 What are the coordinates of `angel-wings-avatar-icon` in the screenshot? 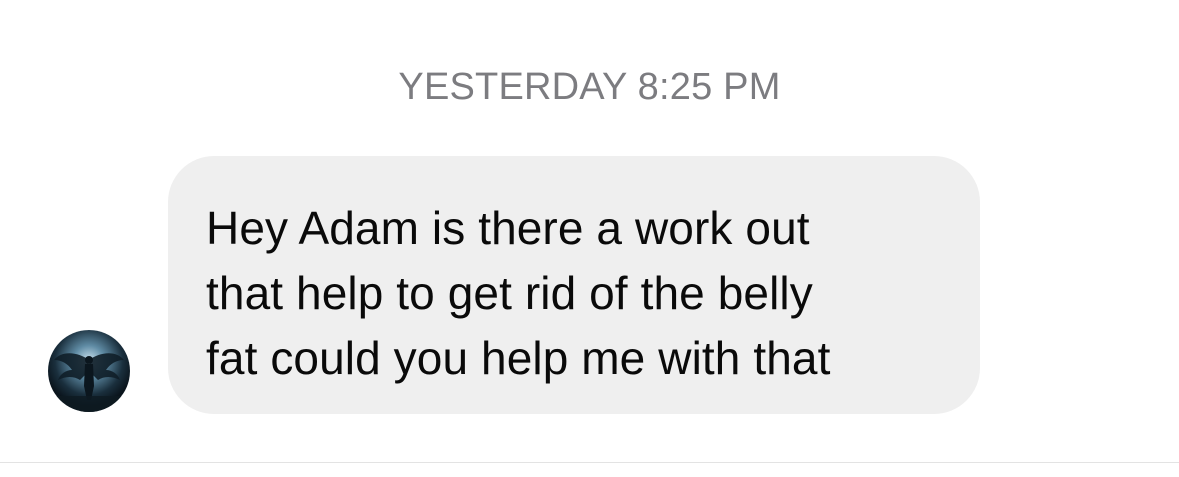 It's located at (89, 371).